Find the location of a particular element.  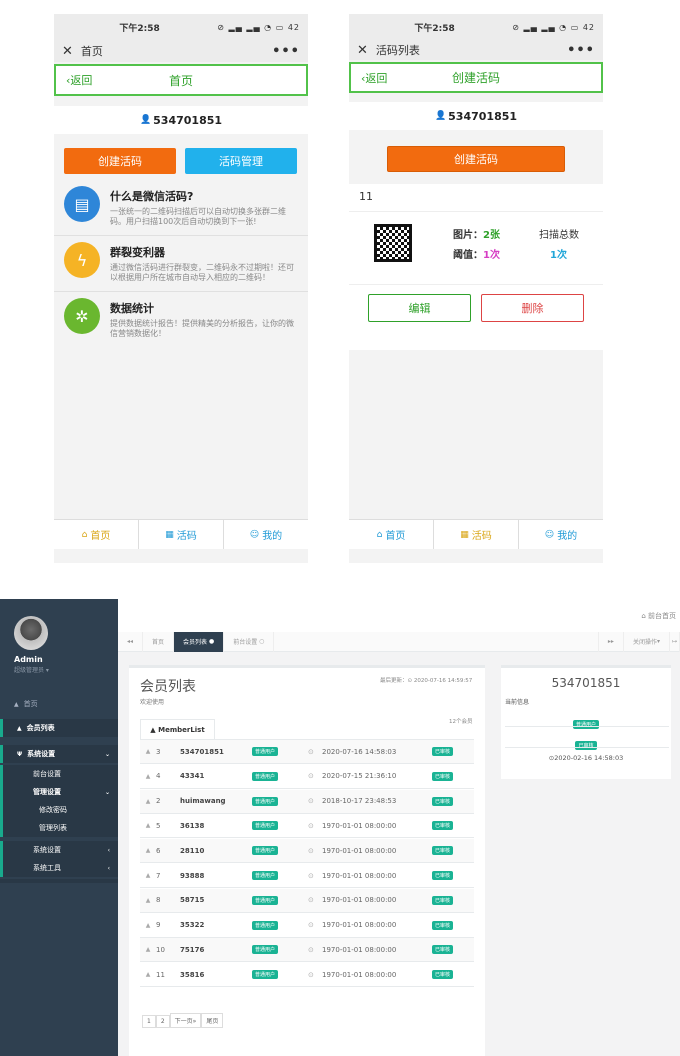

sidebar-item-members: ▲ 会员列表 is located at coordinates (59, 728).